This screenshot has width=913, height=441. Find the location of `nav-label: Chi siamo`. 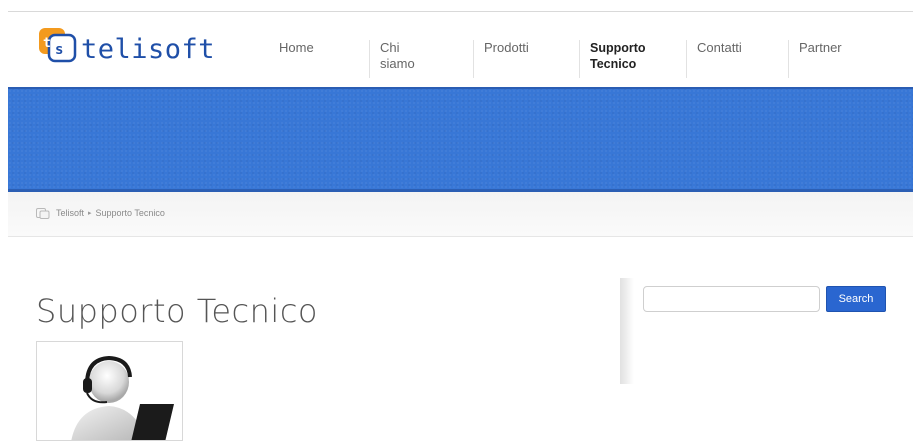

nav-label: Chi siamo is located at coordinates (397, 55).